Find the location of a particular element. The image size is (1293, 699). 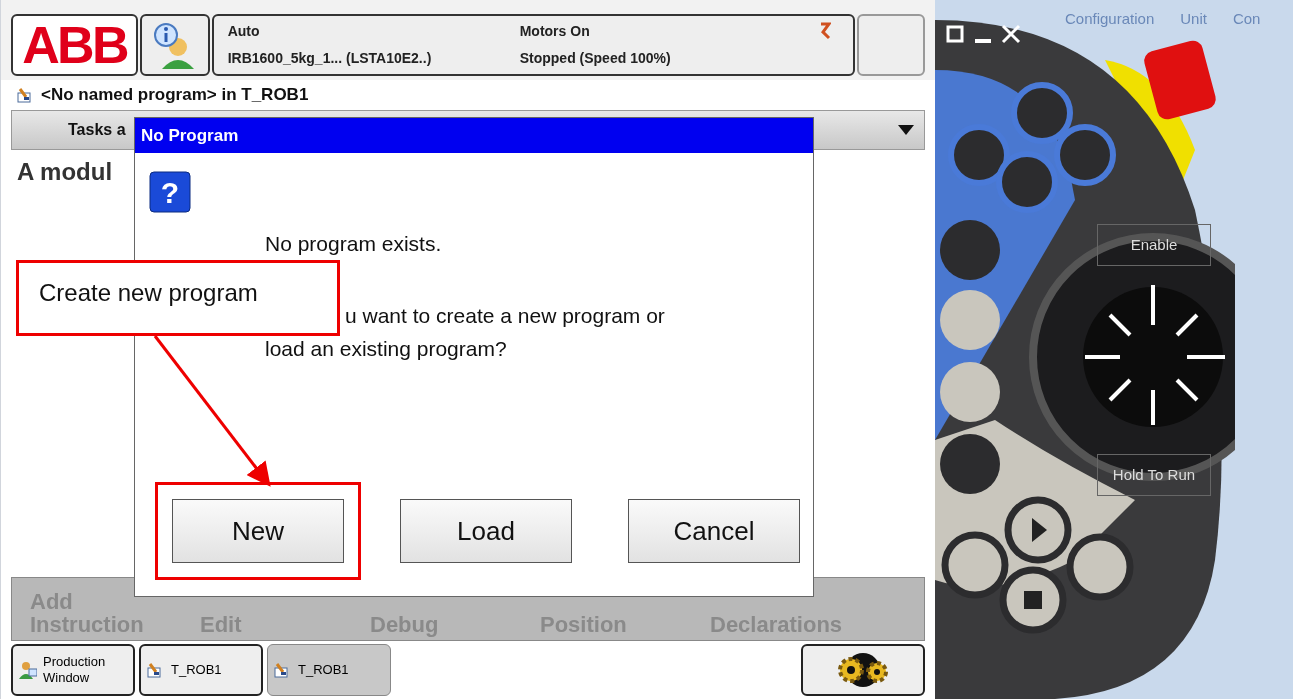

content-text: A modul is located at coordinates (65, 171).